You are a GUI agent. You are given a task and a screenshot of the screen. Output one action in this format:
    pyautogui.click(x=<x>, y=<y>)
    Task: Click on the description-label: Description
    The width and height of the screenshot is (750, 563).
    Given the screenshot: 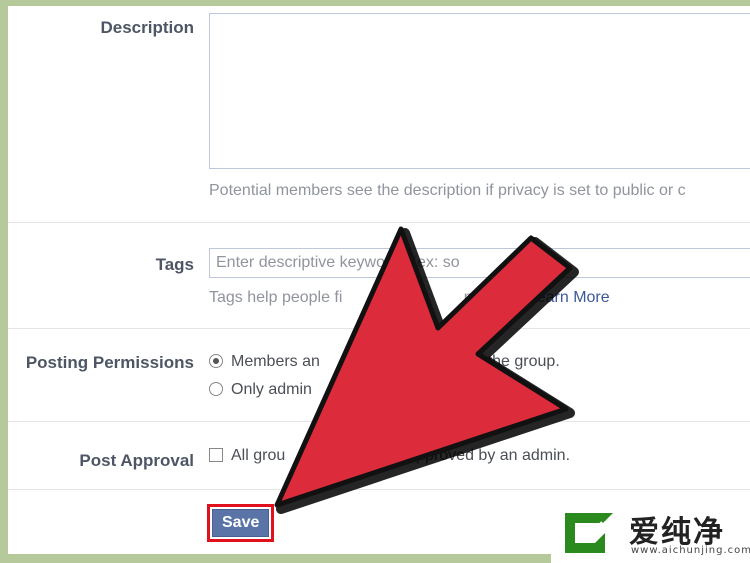 What is the action you would take?
    pyautogui.click(x=147, y=27)
    